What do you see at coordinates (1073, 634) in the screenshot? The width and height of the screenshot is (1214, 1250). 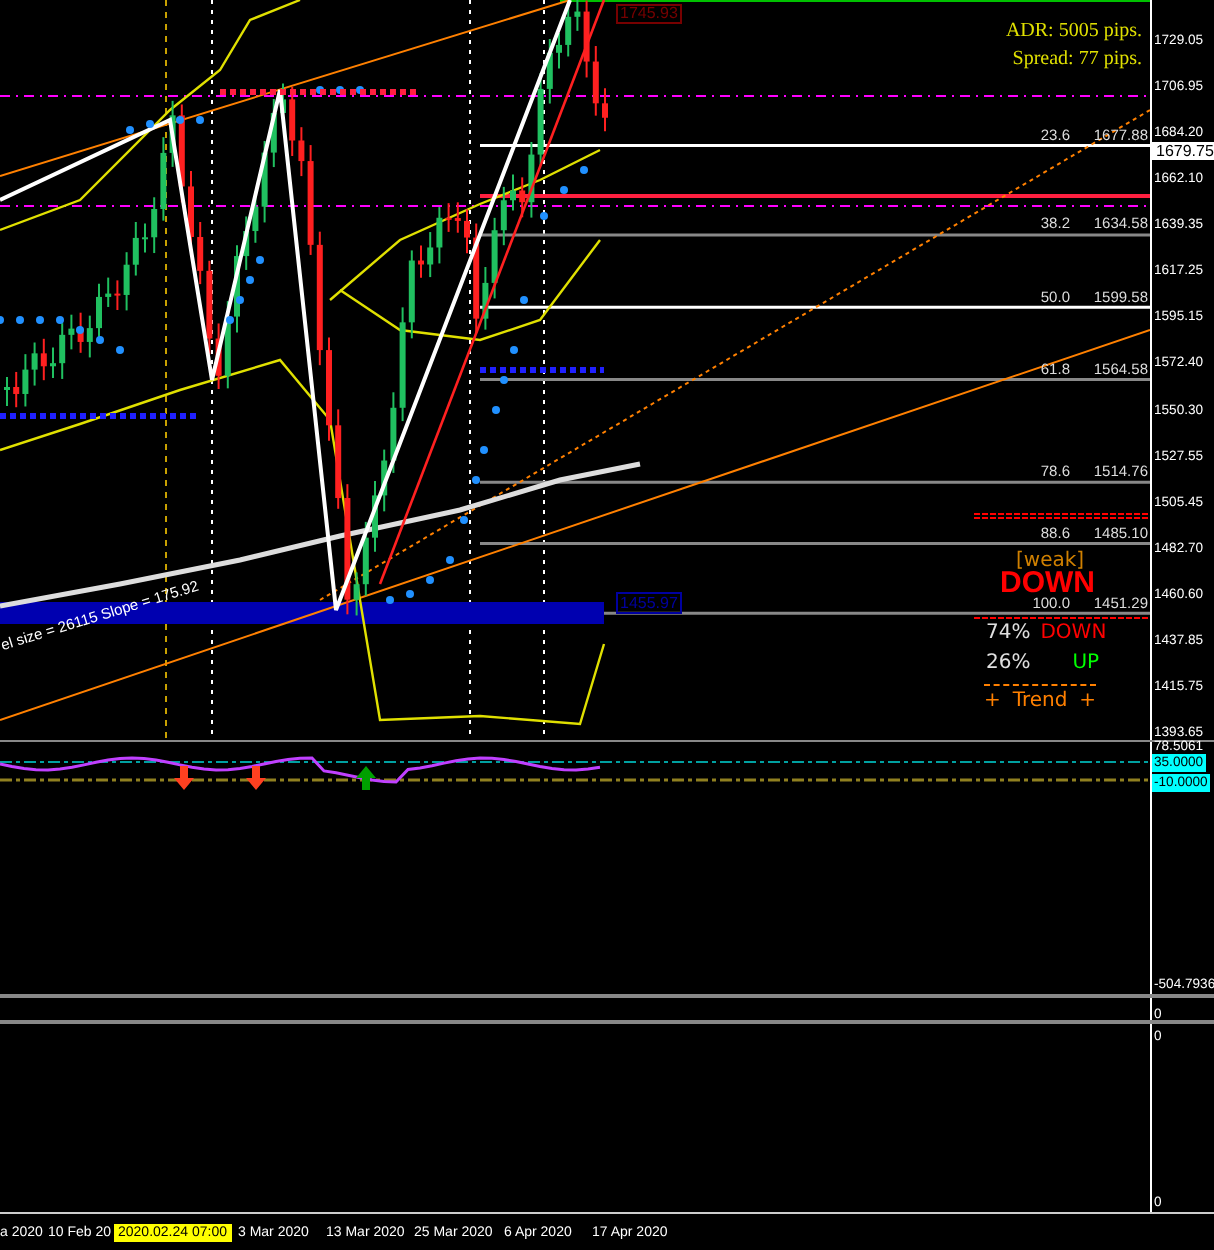 I see `probability-label: DOWN` at bounding box center [1073, 634].